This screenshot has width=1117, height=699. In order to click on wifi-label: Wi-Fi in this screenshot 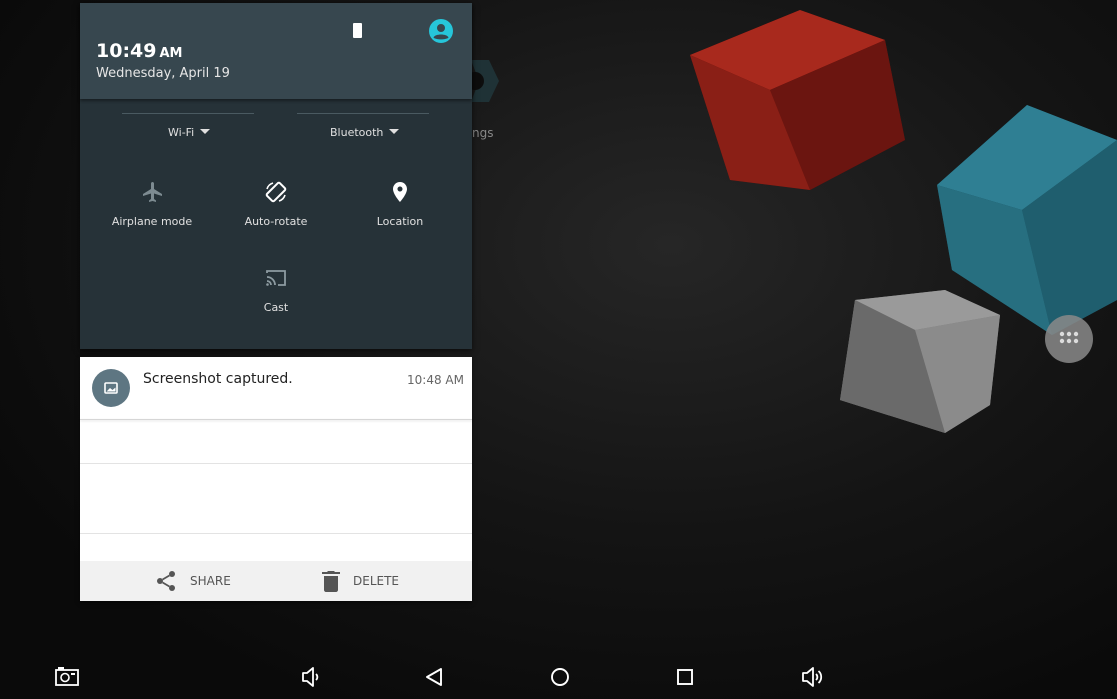, I will do `click(181, 132)`.